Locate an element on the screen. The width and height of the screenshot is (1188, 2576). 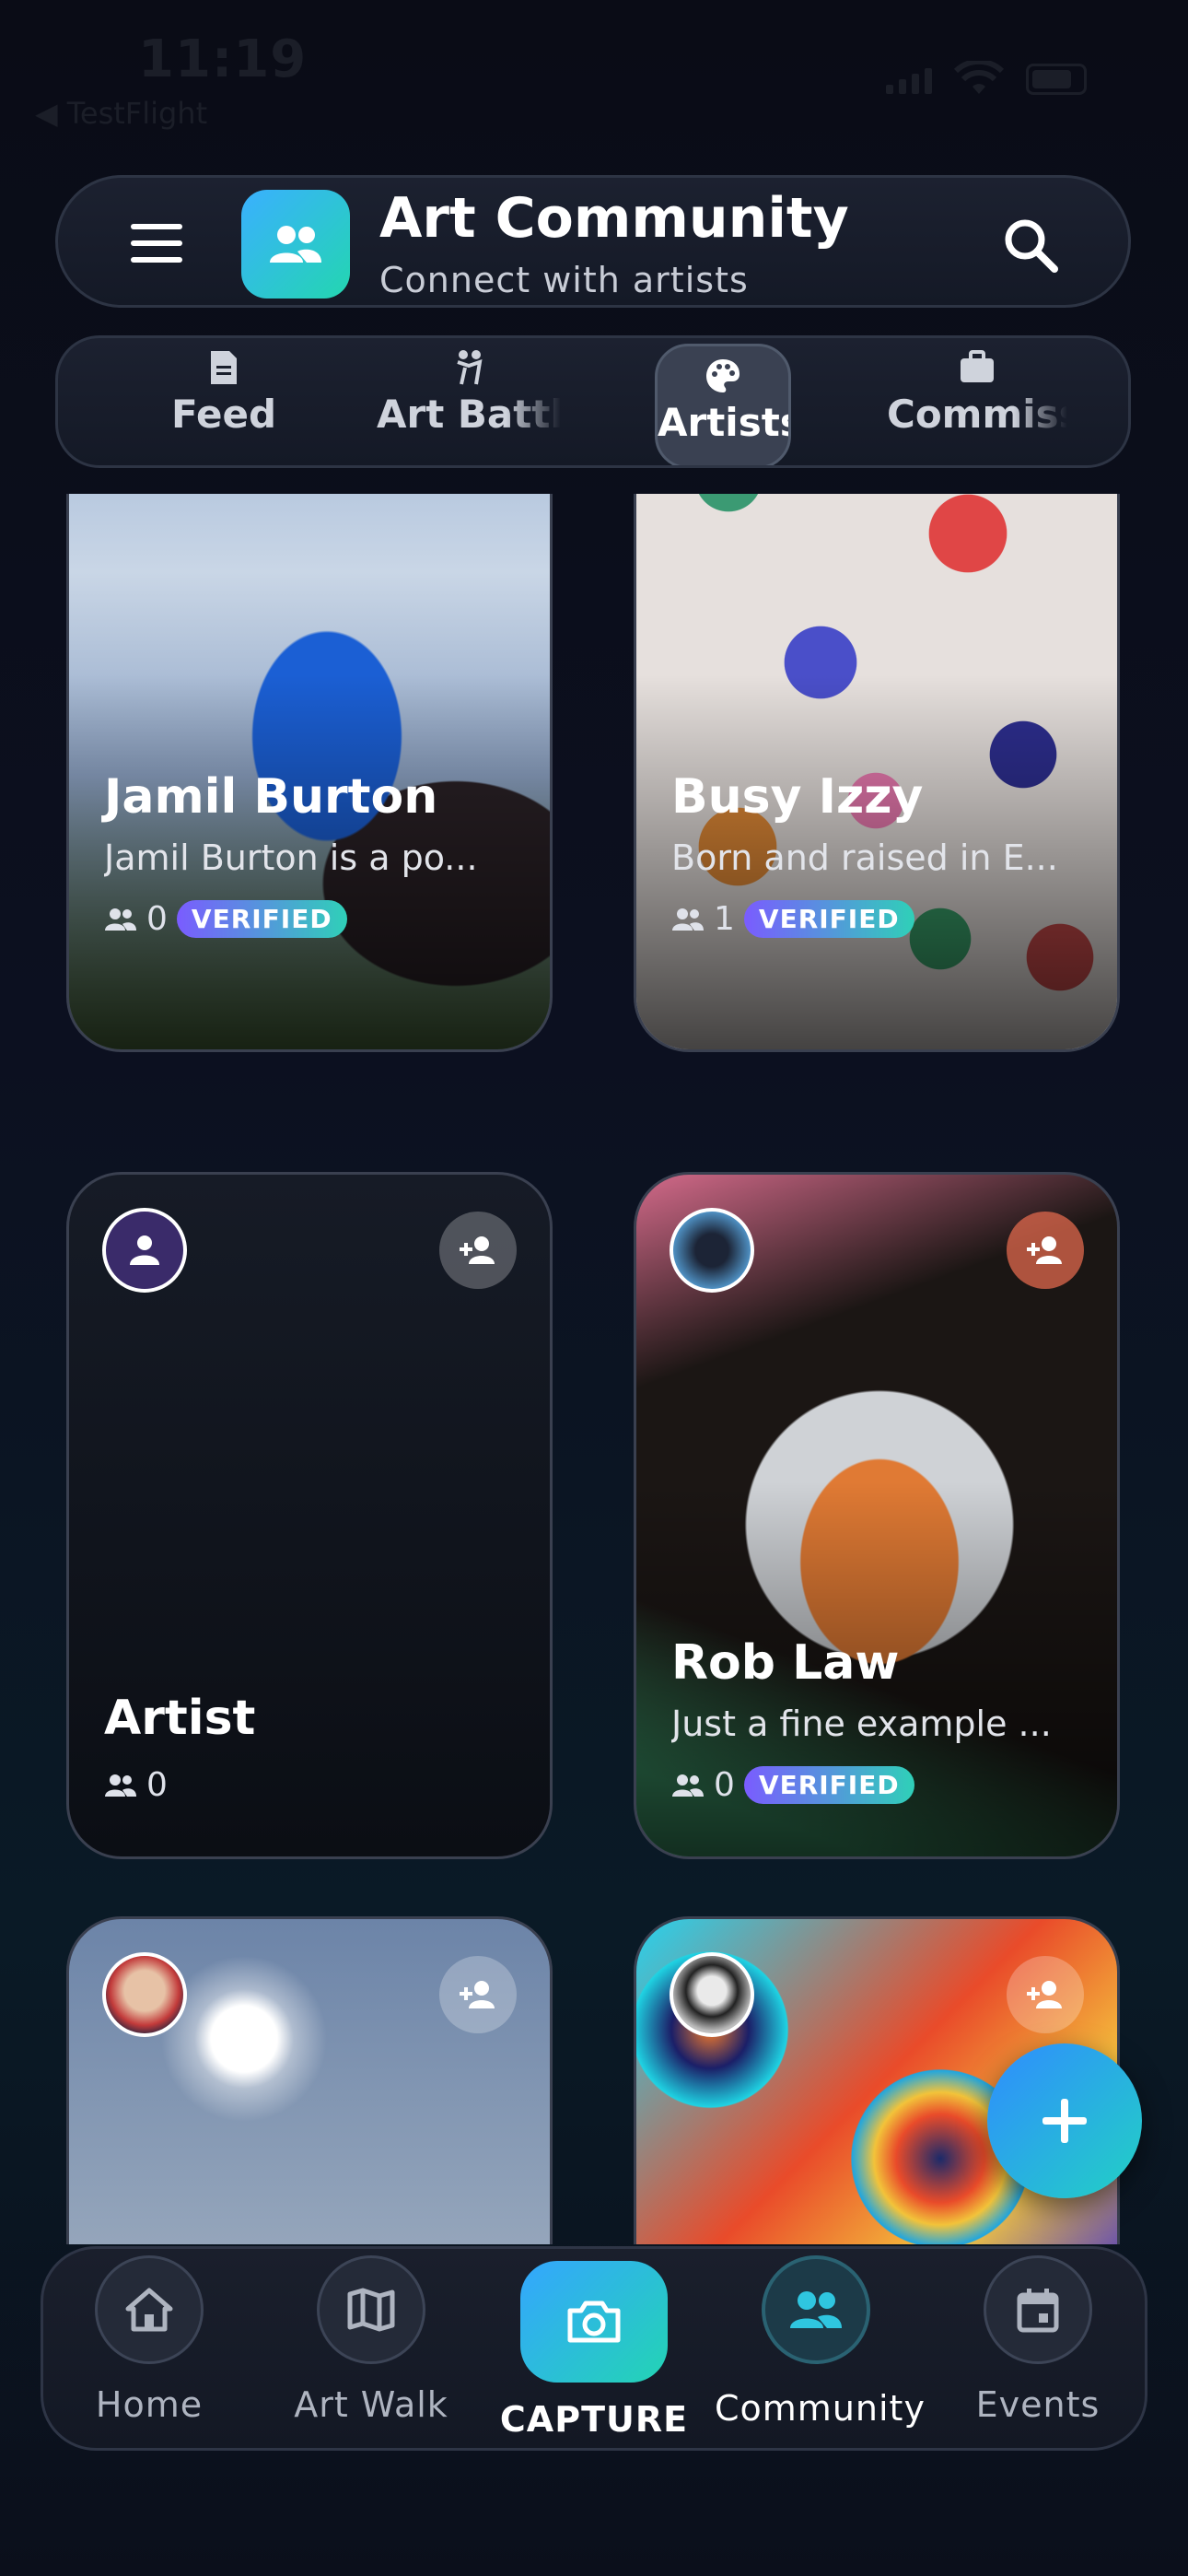
nav-events-label: Events is located at coordinates (1038, 2404).